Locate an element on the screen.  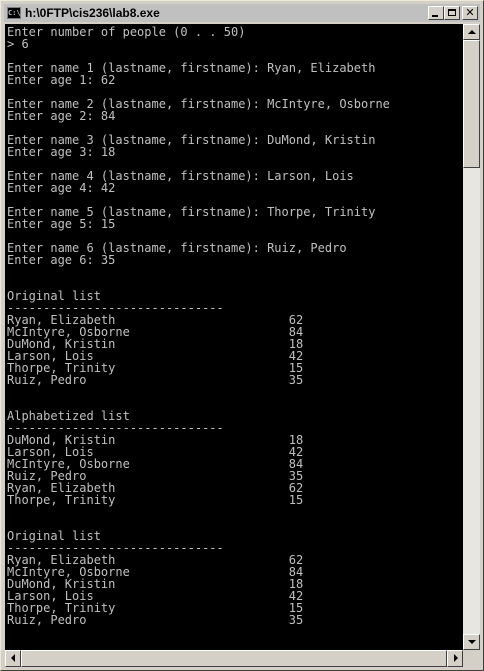
title-bar: C:\ h:\0FTP\cis236\lab8.exe ✕ is located at coordinates (242, 13).